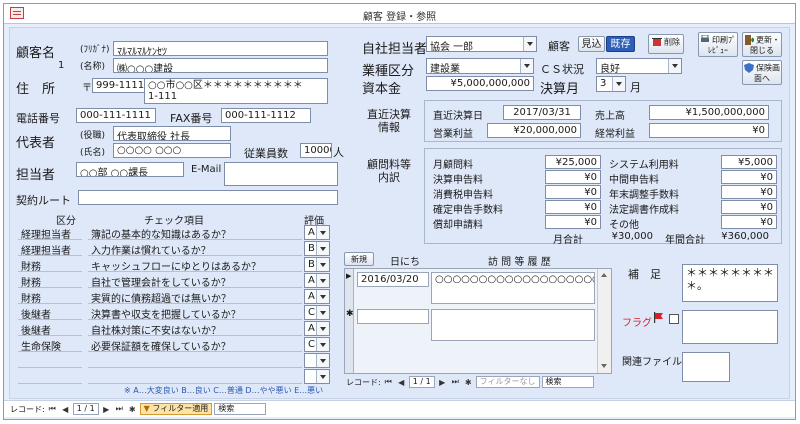 The image size is (800, 424). I want to click on rep-title-field: 代表取締役 社長, so click(172, 133).